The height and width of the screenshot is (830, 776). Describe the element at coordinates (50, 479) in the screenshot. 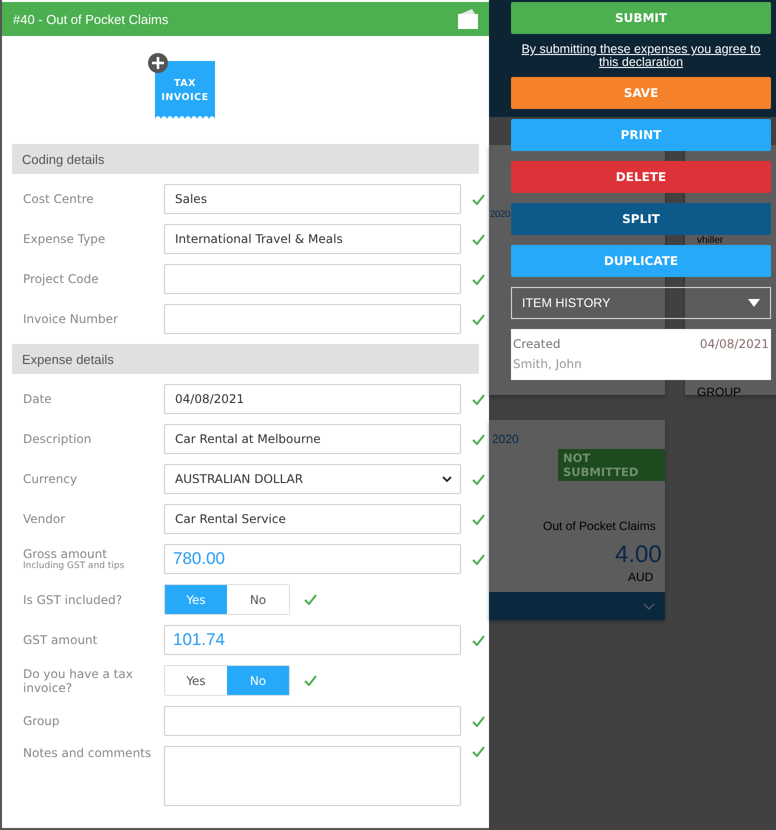

I see `field-label: Currency` at that location.